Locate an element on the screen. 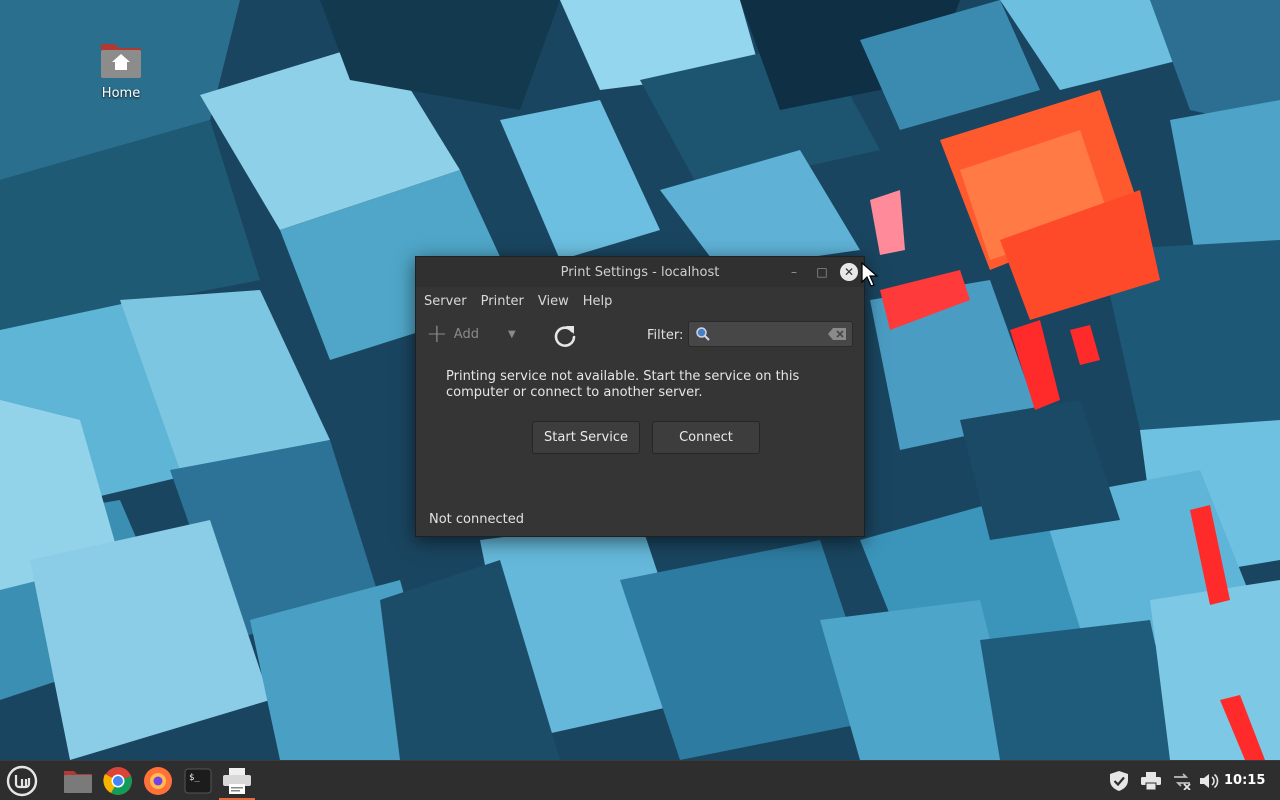  toolbar: + Add ▼ Filter: is located at coordinates (640, 336).